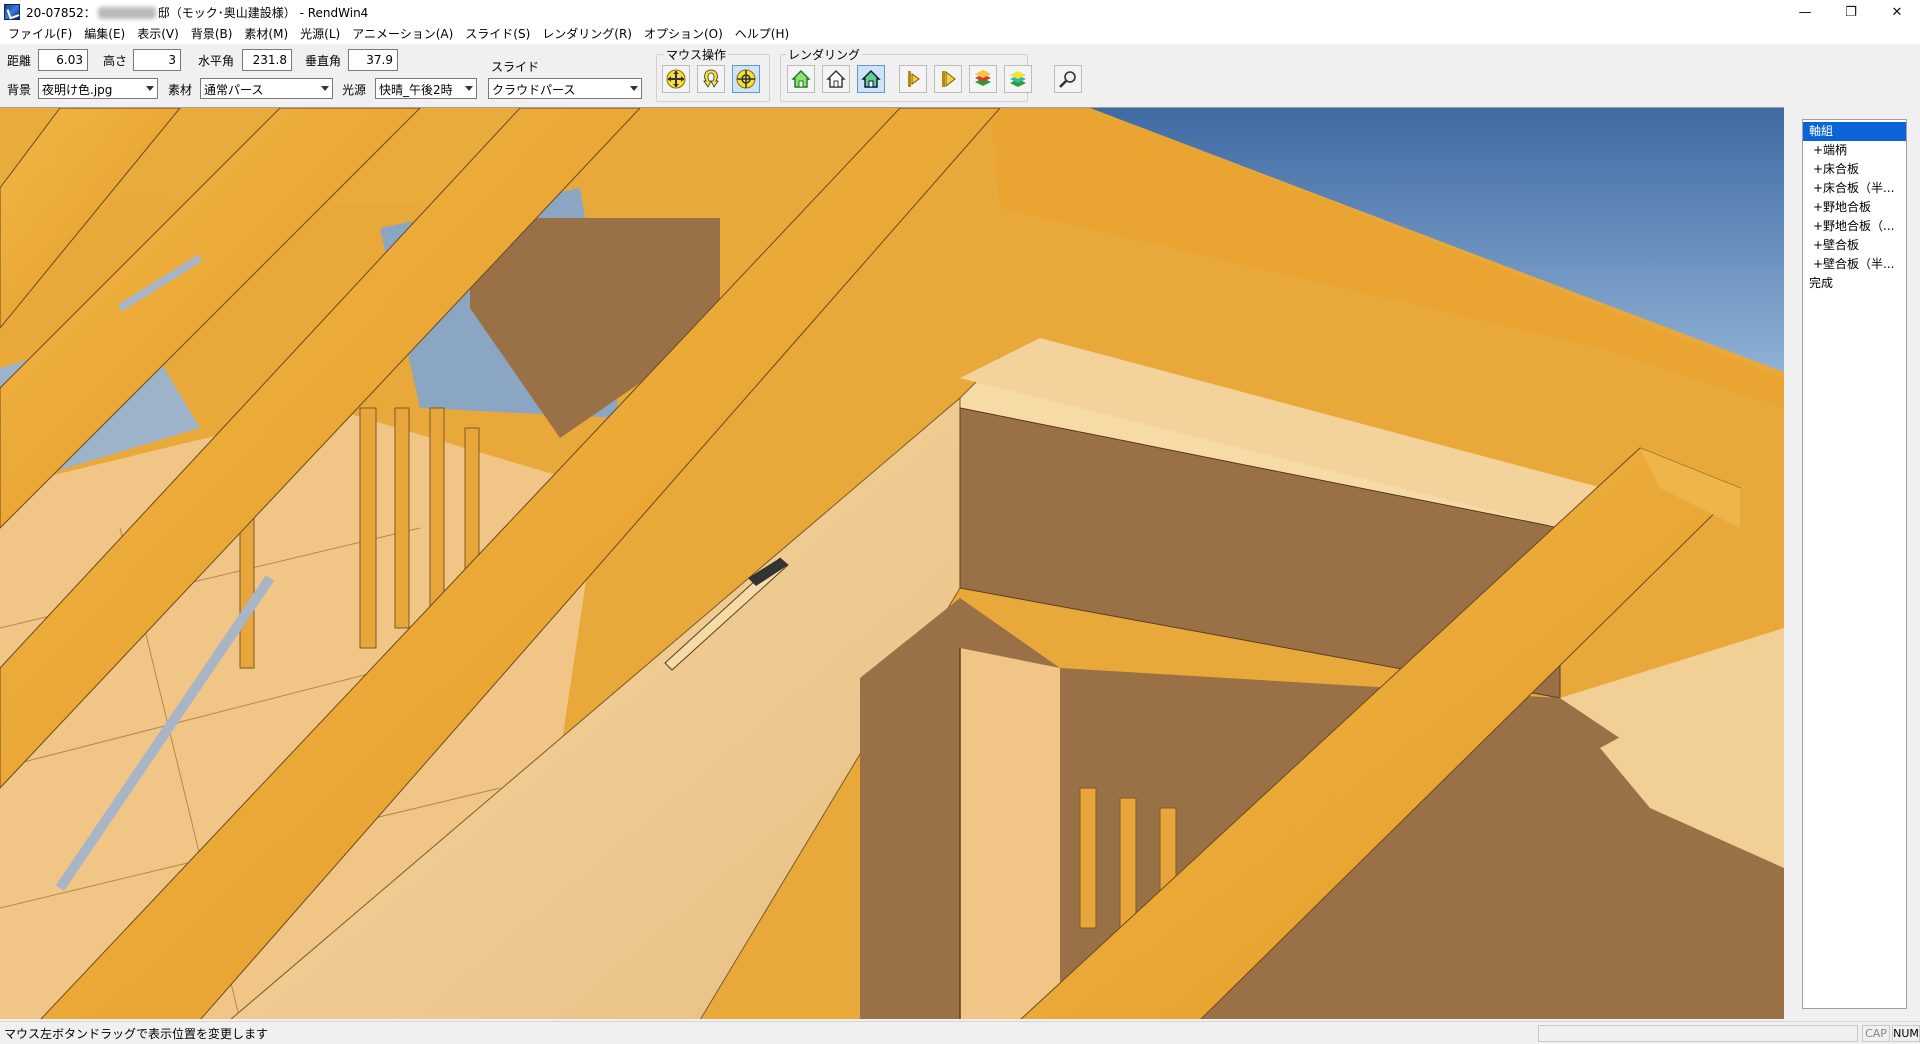  Describe the element at coordinates (19, 90) in the screenshot. I see `background-label: 背景` at that location.